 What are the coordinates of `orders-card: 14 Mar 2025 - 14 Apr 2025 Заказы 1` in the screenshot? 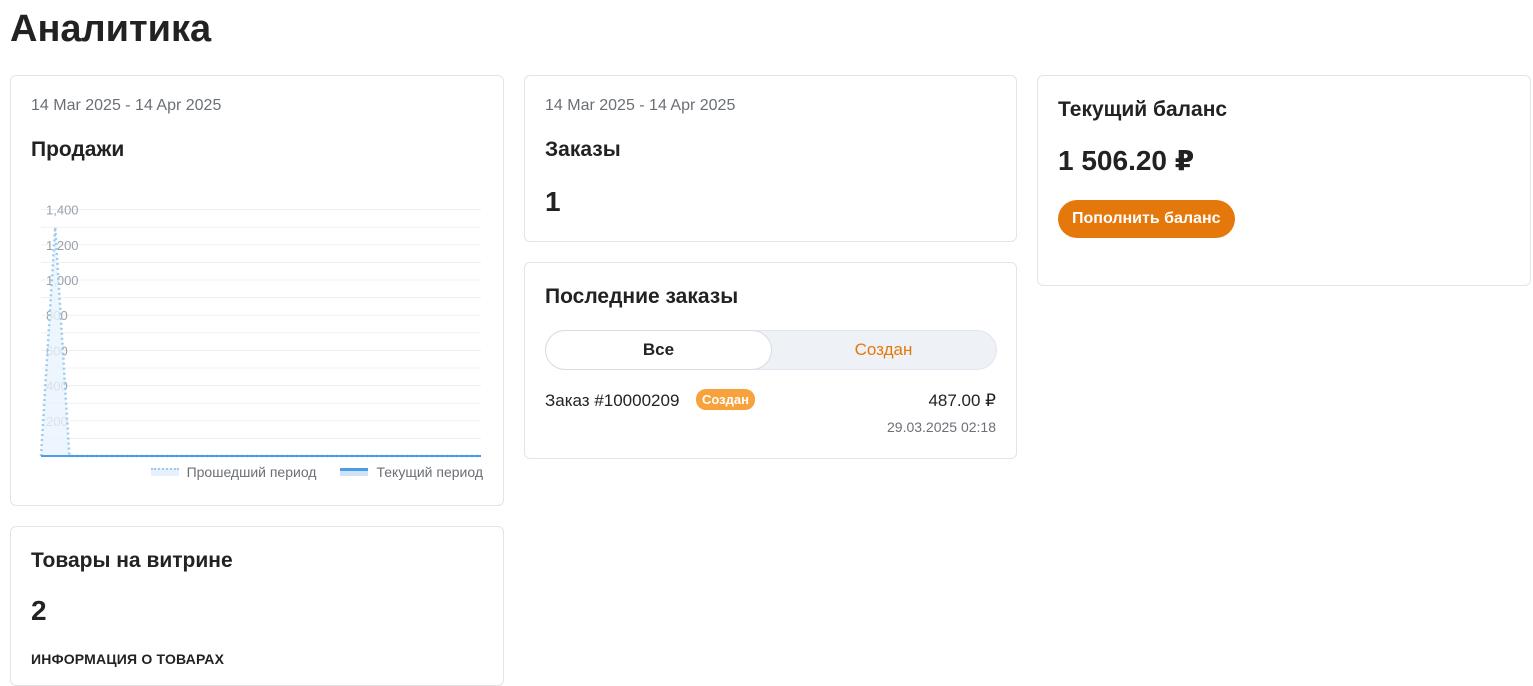 It's located at (770, 158).